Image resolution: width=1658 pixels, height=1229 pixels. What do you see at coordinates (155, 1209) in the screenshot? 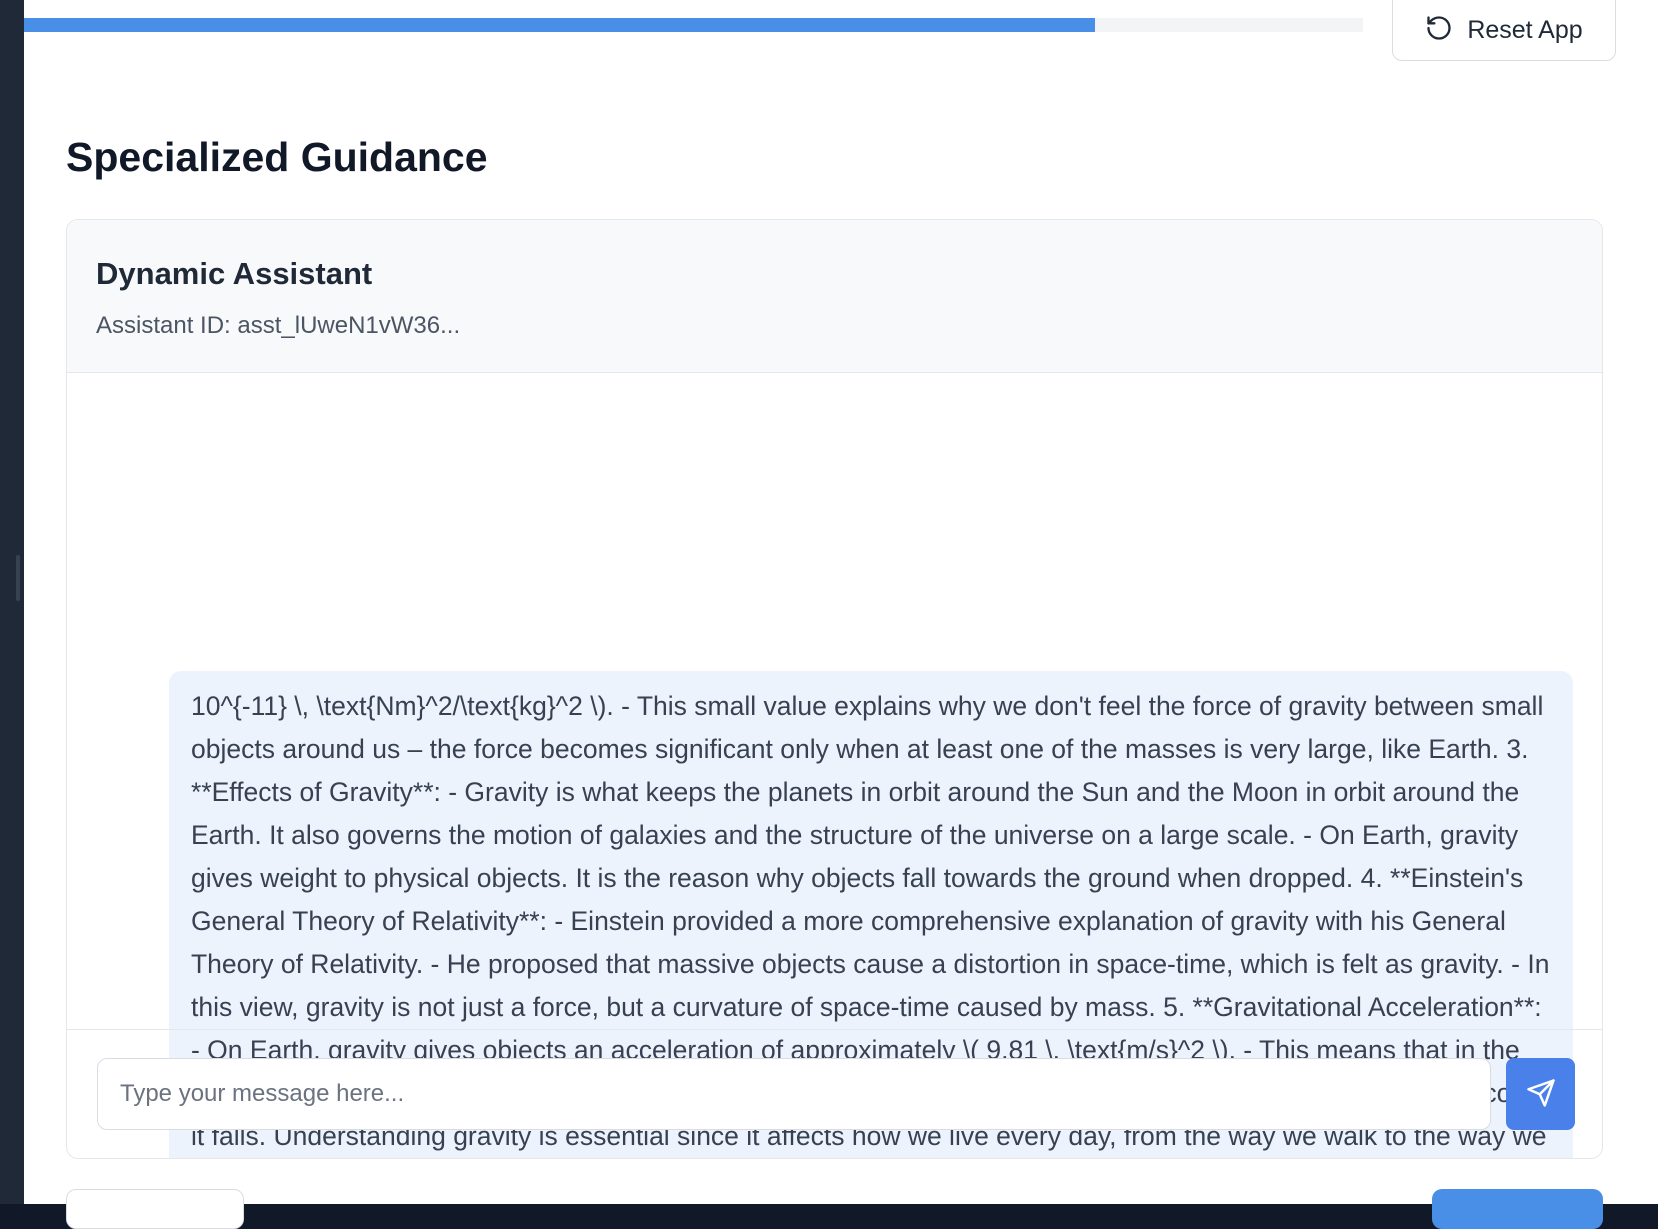
I see `back-button` at bounding box center [155, 1209].